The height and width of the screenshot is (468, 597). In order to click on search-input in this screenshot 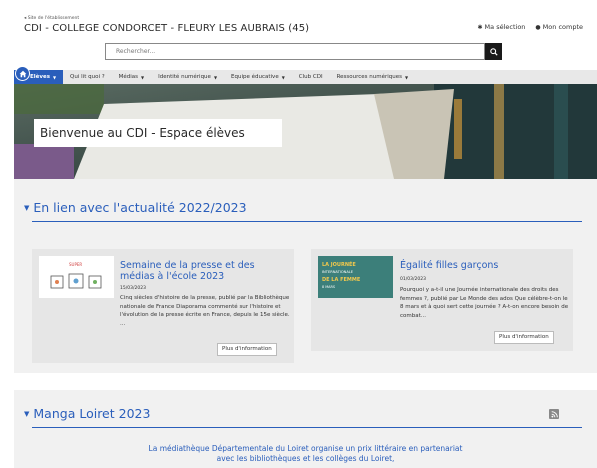, I will do `click(295, 51)`.